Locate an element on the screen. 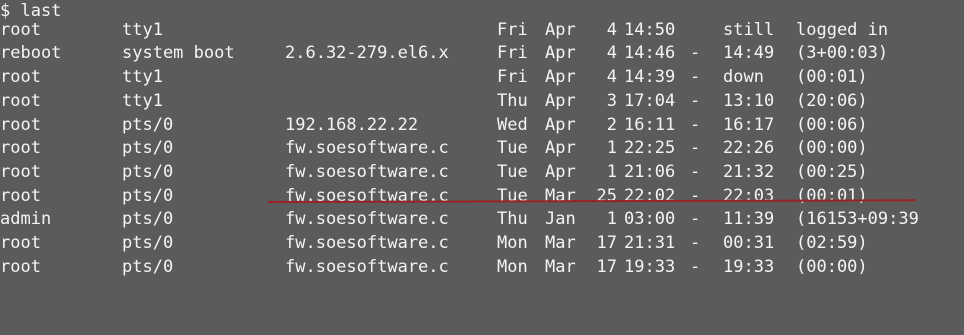  row-host: 192.168.22.22 is located at coordinates (352, 125).